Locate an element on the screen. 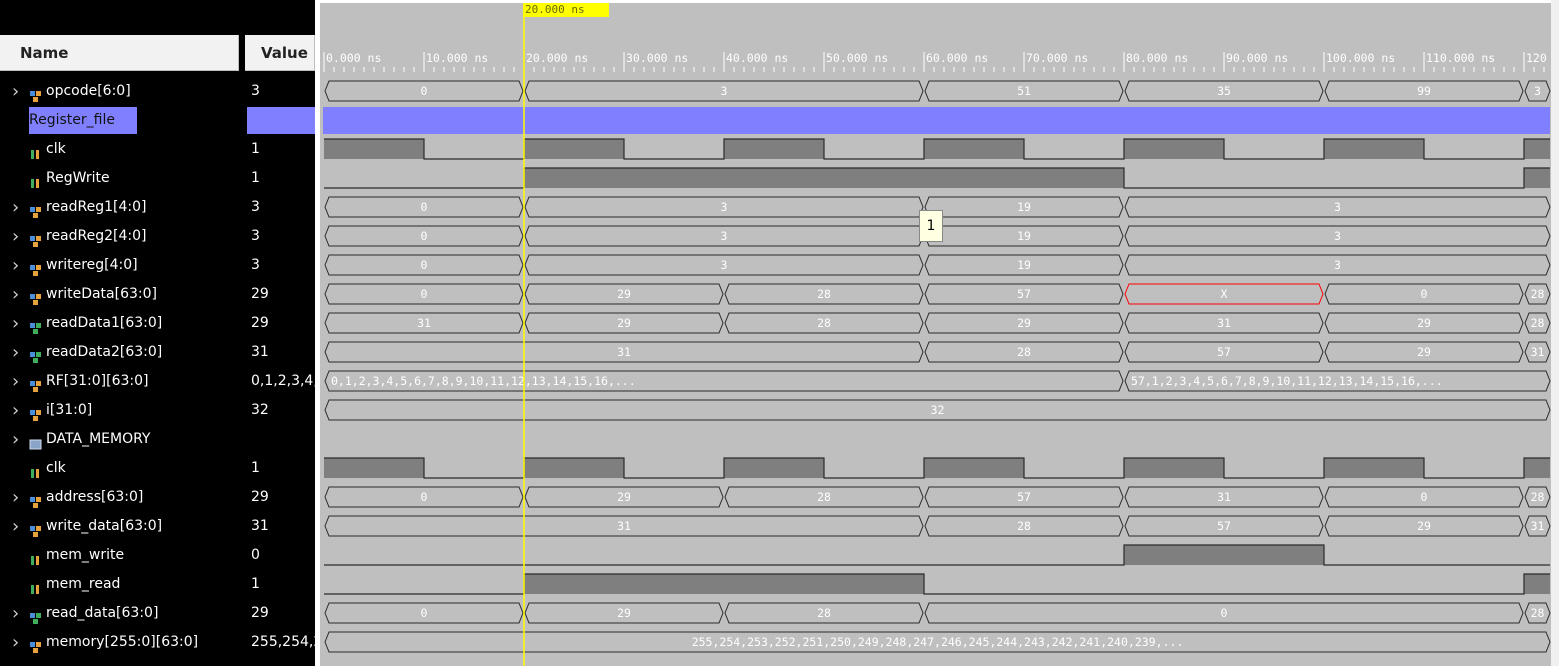  scope-band-register_file is located at coordinates (936, 120).